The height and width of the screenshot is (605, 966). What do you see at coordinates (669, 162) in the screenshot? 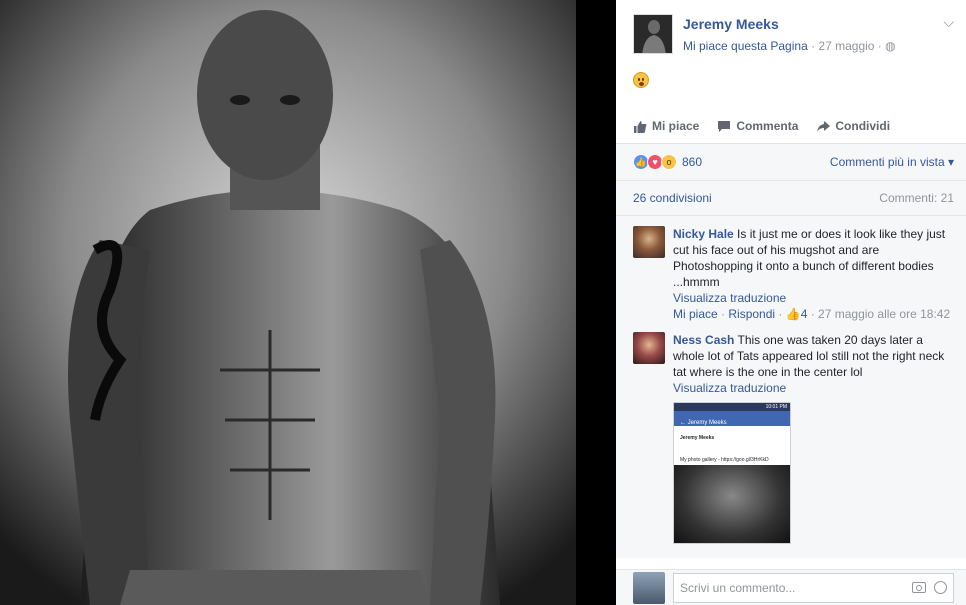
I see `wow-reaction-icon: o` at bounding box center [669, 162].